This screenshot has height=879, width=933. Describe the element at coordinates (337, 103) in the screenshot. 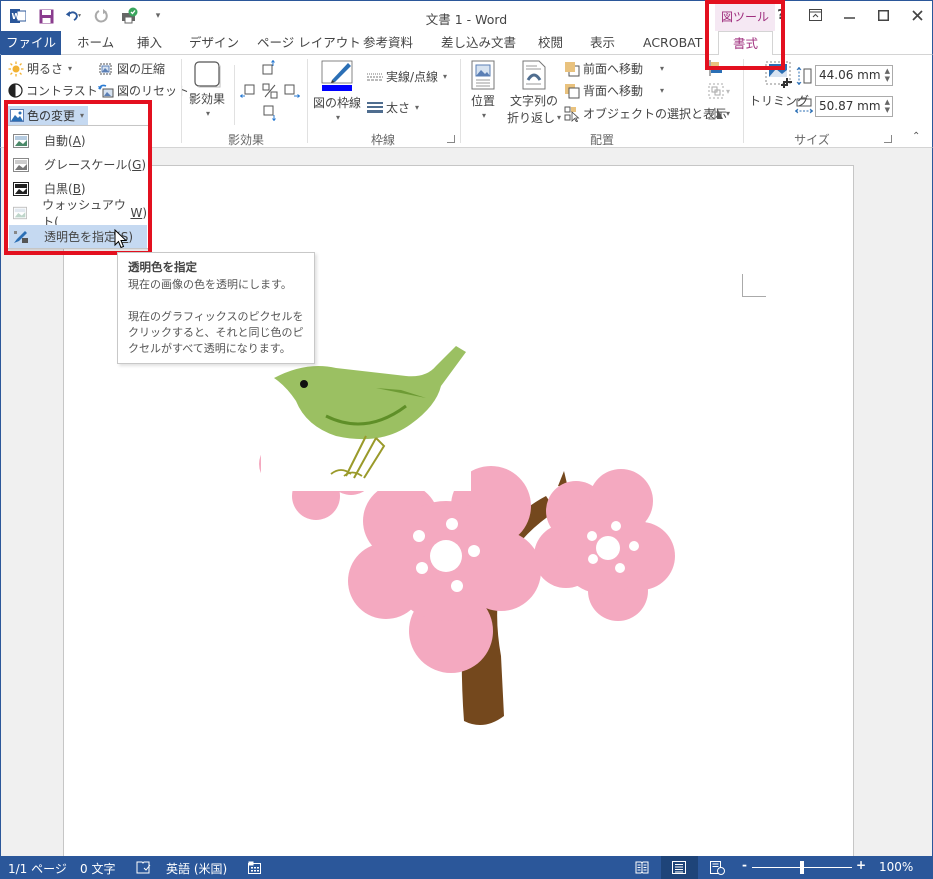

I see `picture-border-label: 図の枠線` at that location.